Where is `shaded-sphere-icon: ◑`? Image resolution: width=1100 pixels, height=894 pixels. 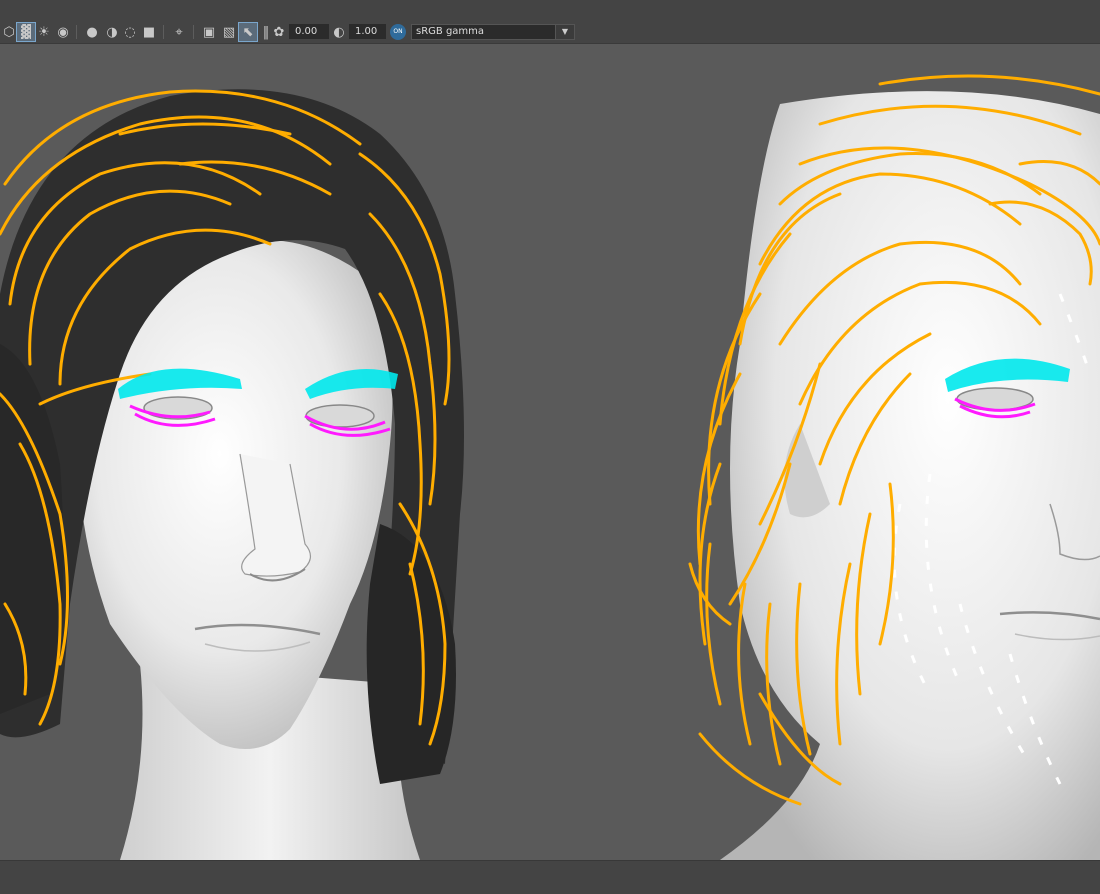 shaded-sphere-icon: ◑ is located at coordinates (112, 32).